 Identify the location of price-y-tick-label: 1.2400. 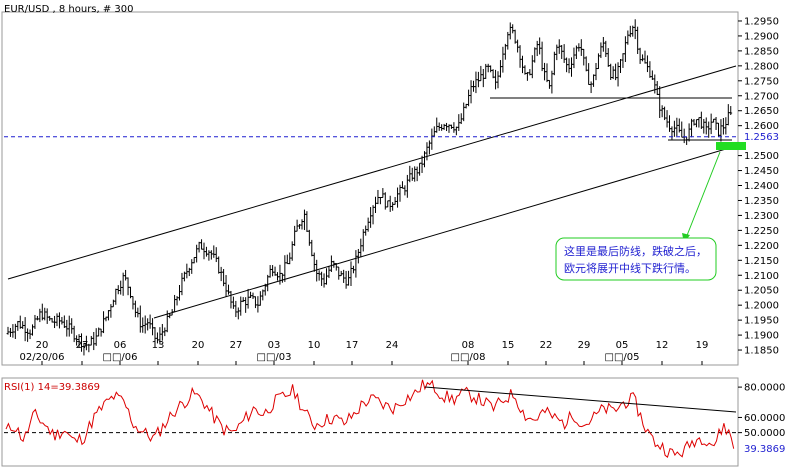
(761, 186).